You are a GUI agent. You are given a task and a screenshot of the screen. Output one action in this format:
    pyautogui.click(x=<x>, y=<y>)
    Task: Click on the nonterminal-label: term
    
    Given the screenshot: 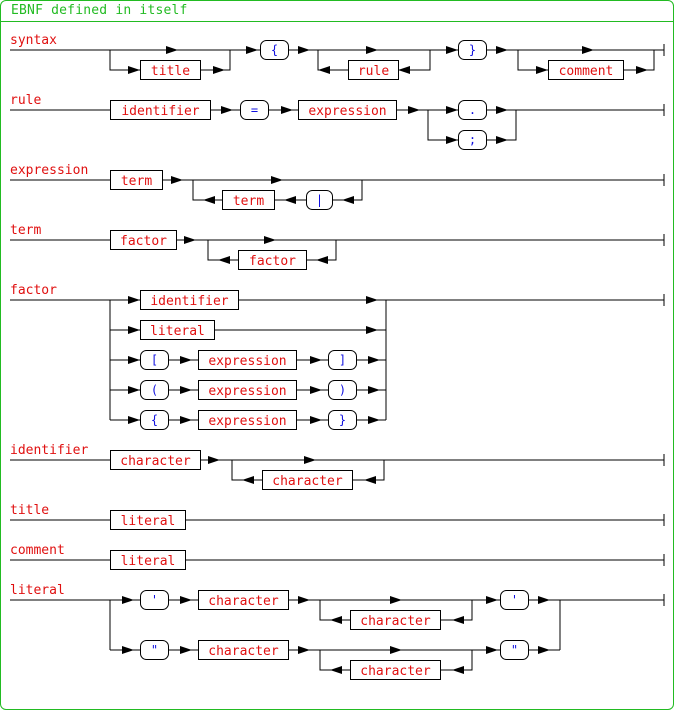 What is the action you would take?
    pyautogui.click(x=248, y=201)
    